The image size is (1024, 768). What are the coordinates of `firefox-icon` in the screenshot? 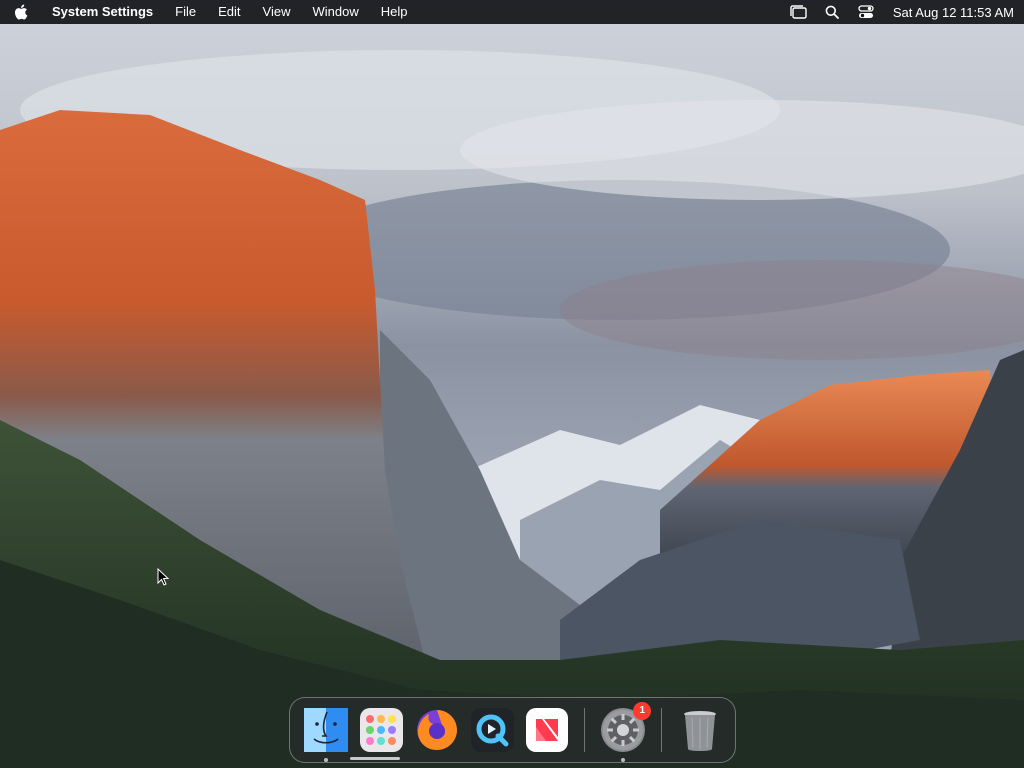 It's located at (436, 730).